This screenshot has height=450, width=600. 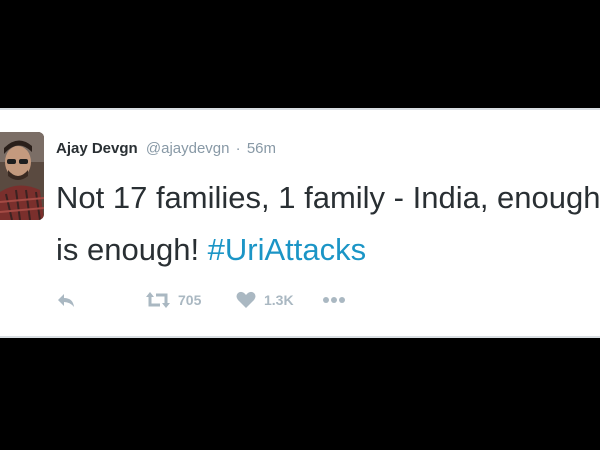 I want to click on hashtag-link: #UriAttacks, so click(x=287, y=249).